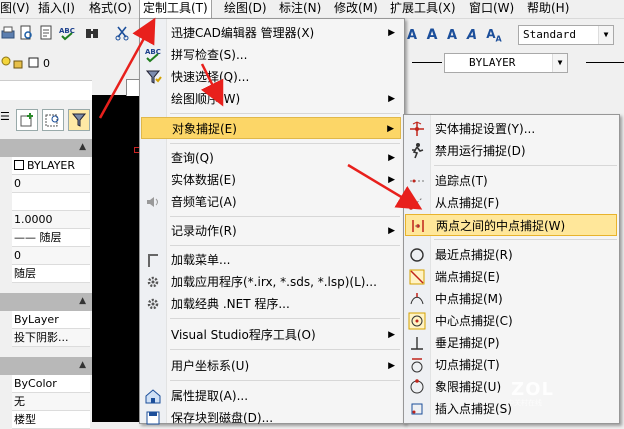  I want to click on arrow-to-object-snap, so click(212, 85).